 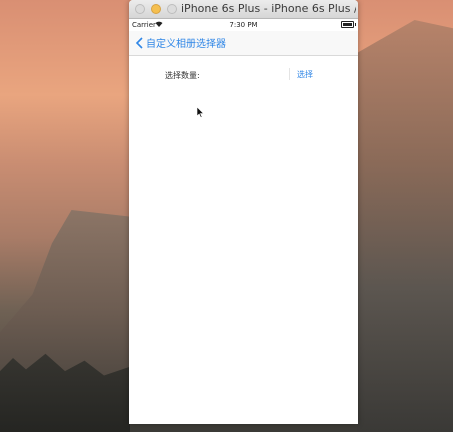 I want to click on battery-icon, so click(x=348, y=24).